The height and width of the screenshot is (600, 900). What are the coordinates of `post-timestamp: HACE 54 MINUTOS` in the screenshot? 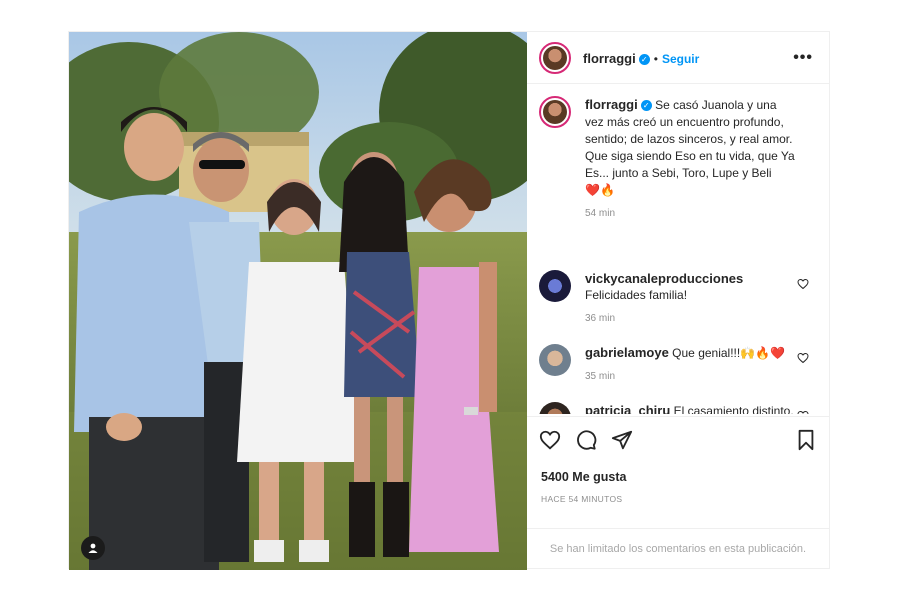 It's located at (581, 499).